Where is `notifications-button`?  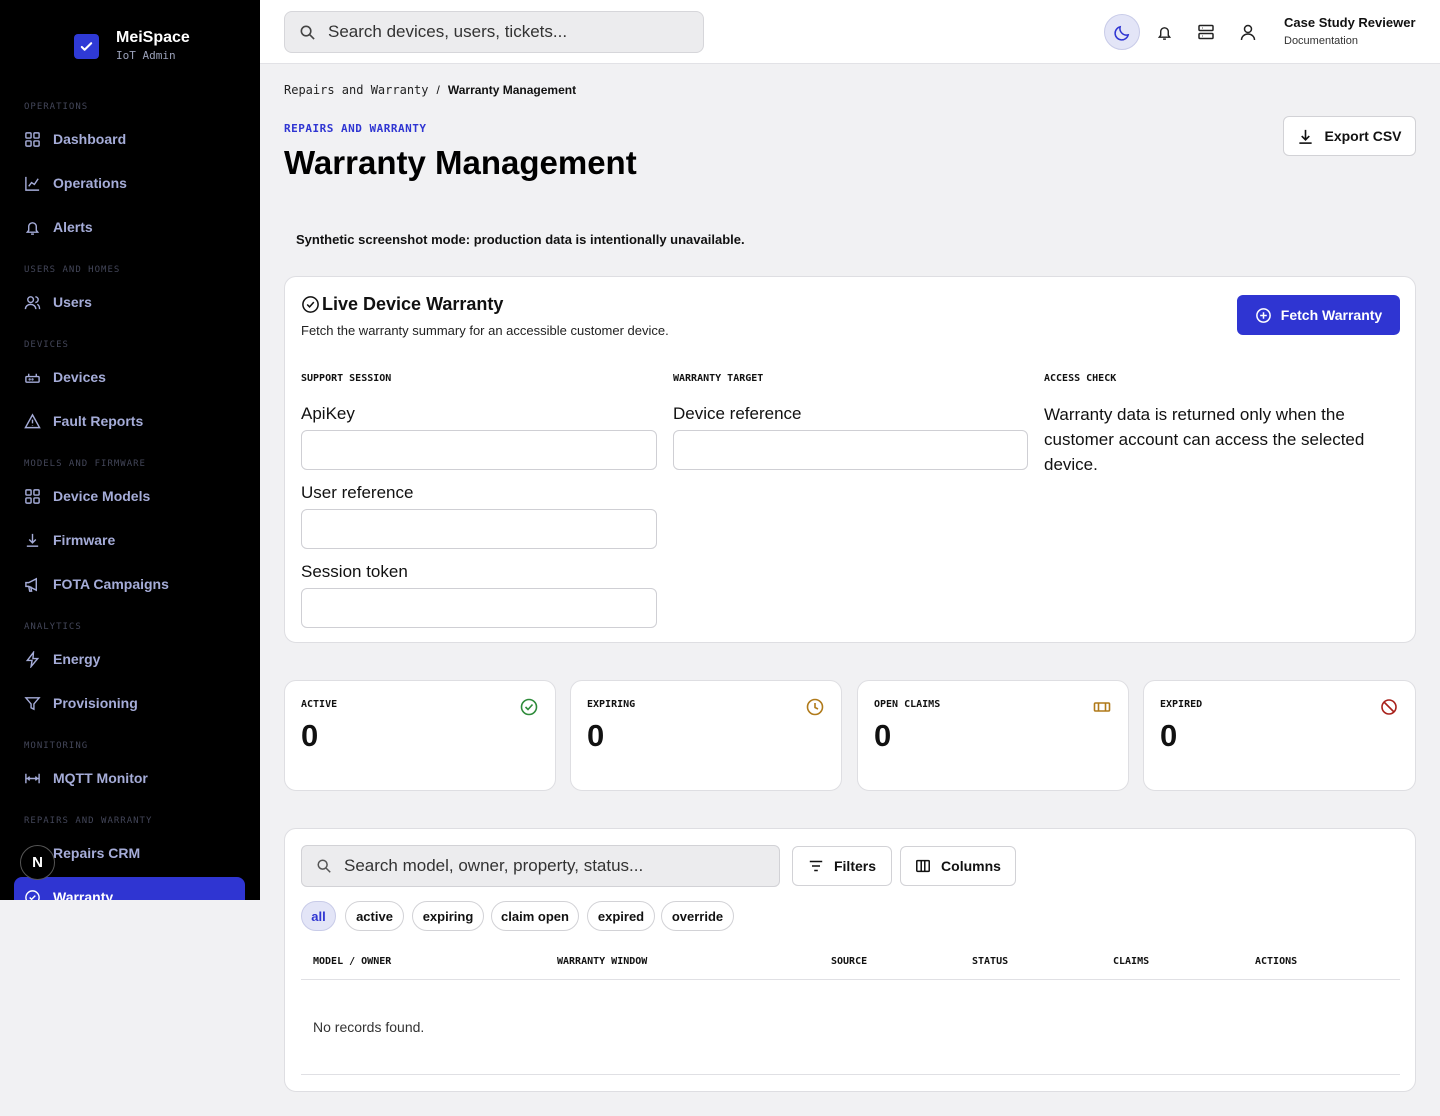
notifications-button is located at coordinates (1164, 32).